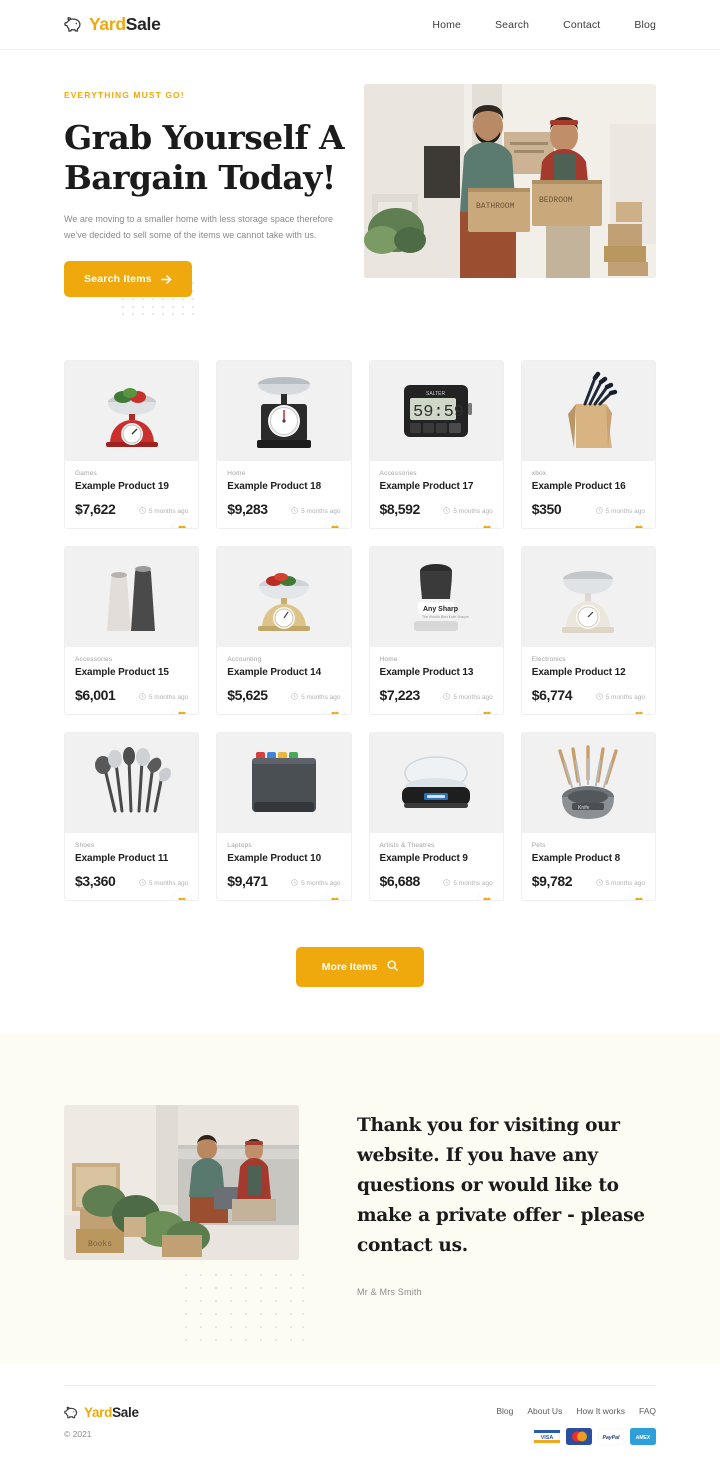 This screenshot has height=1471, width=720. I want to click on product-title: Example Product 13, so click(426, 673).